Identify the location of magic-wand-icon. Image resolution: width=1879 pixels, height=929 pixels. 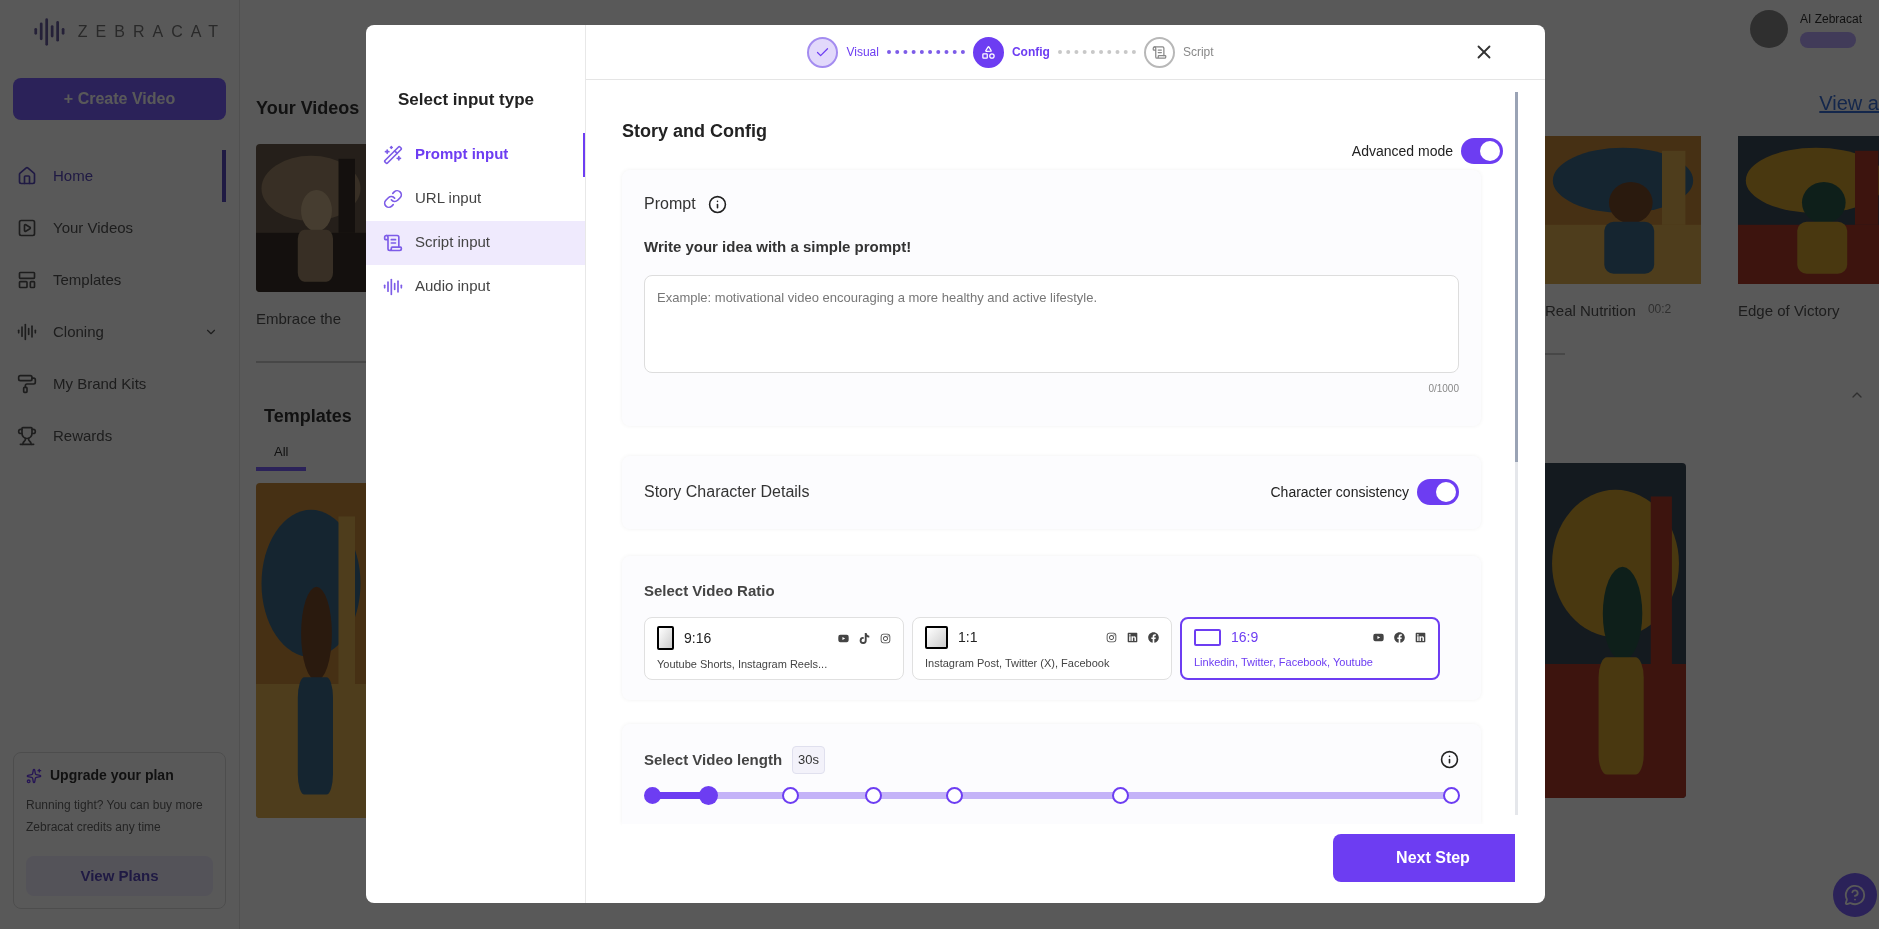
(393, 154).